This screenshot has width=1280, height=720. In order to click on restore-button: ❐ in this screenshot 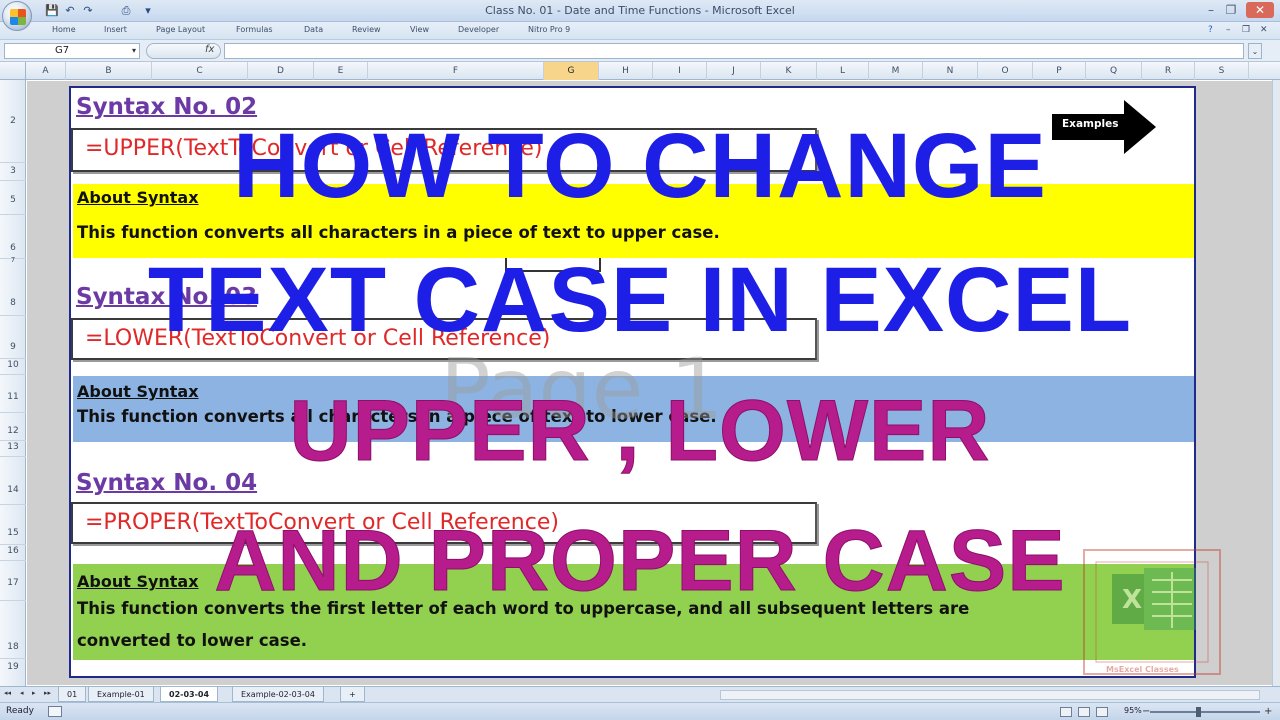, I will do `click(1231, 10)`.